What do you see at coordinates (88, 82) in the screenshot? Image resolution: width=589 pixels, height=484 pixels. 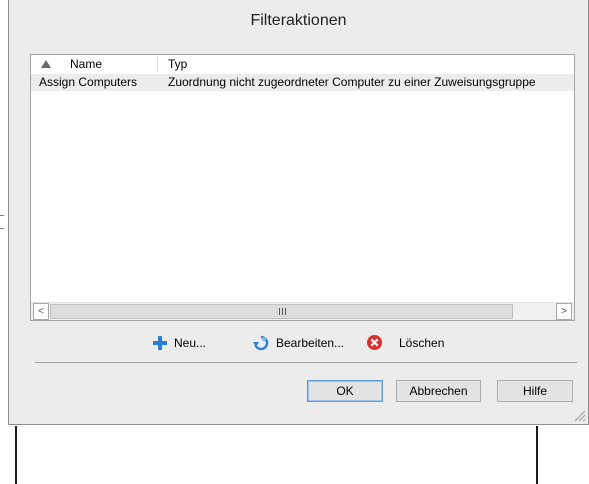 I see `cell-name: Assign Computers` at bounding box center [88, 82].